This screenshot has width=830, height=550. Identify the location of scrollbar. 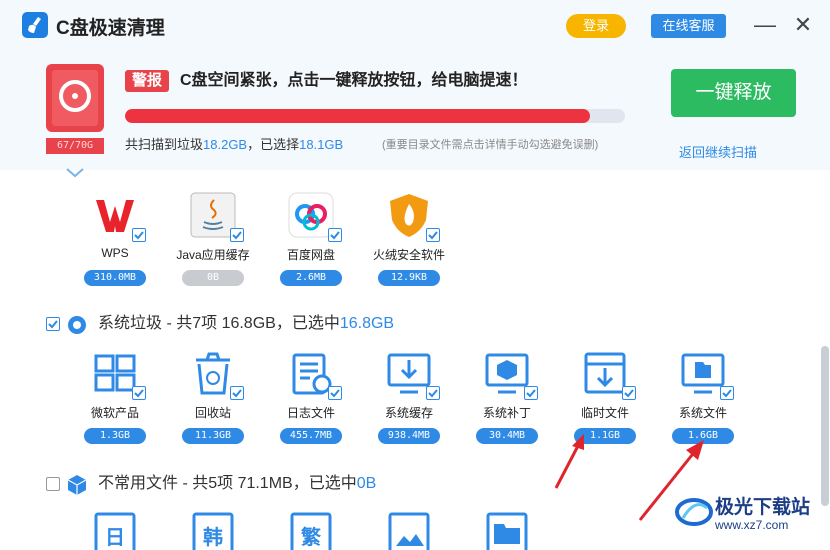
(825, 426).